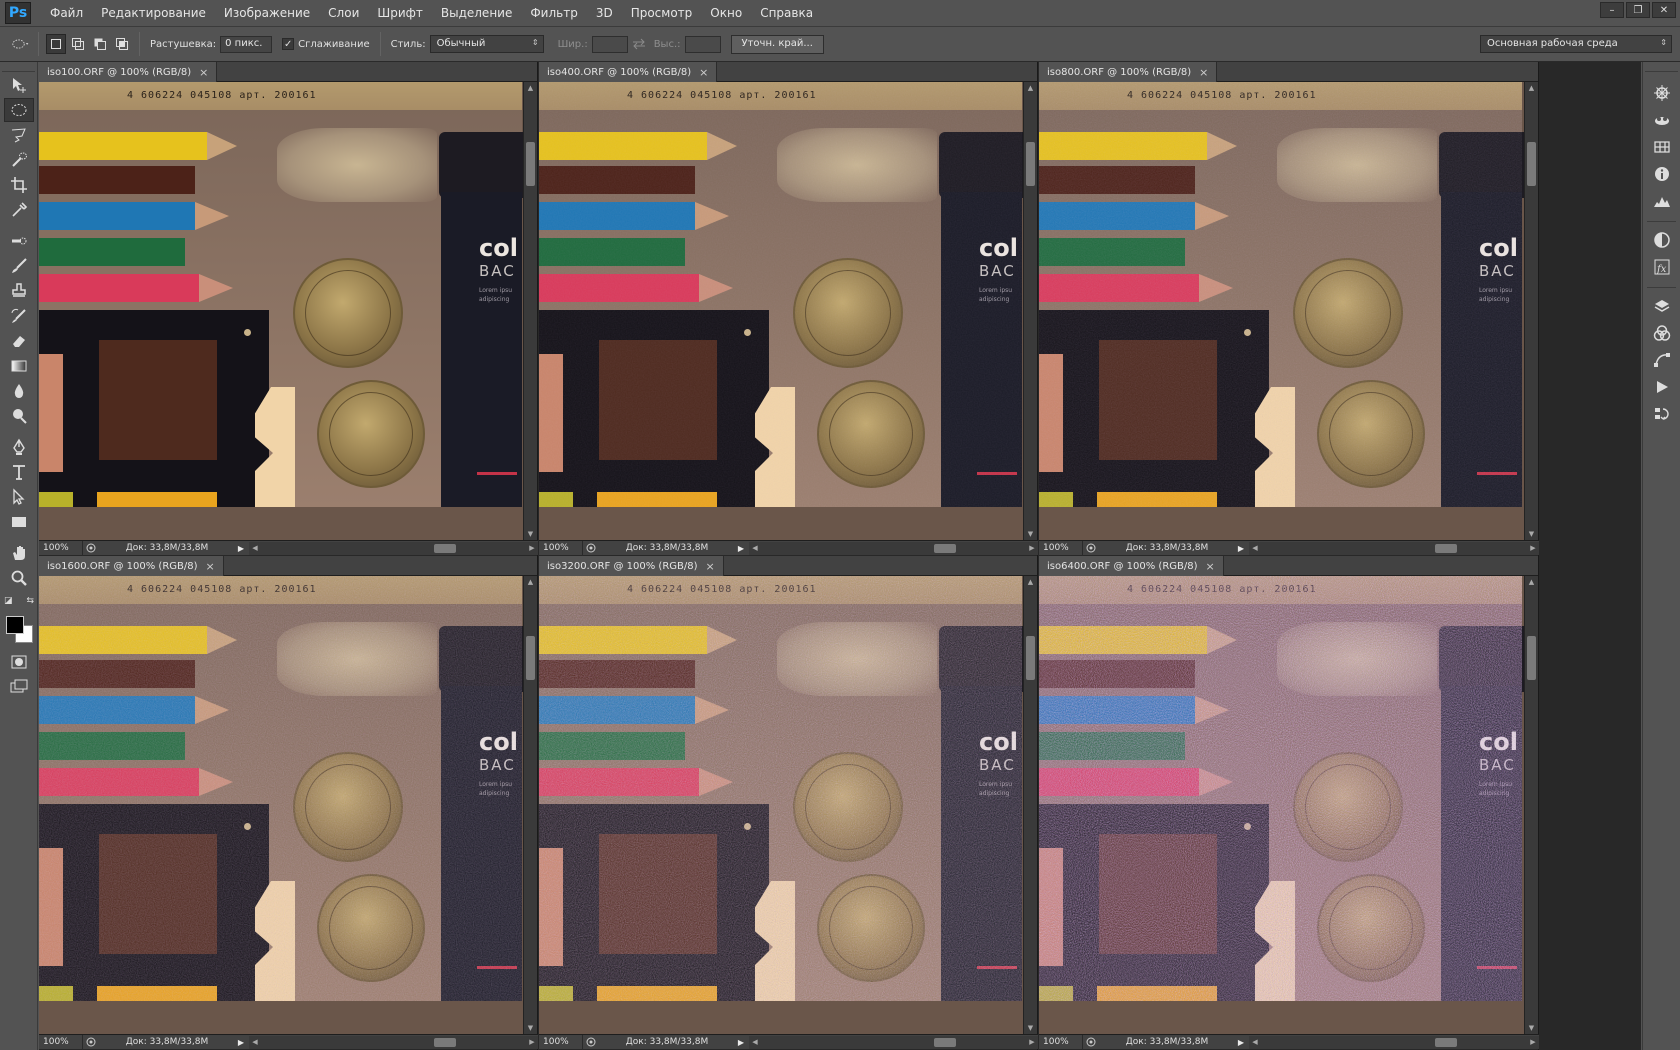  I want to click on paths-panel-button, so click(1662, 360).